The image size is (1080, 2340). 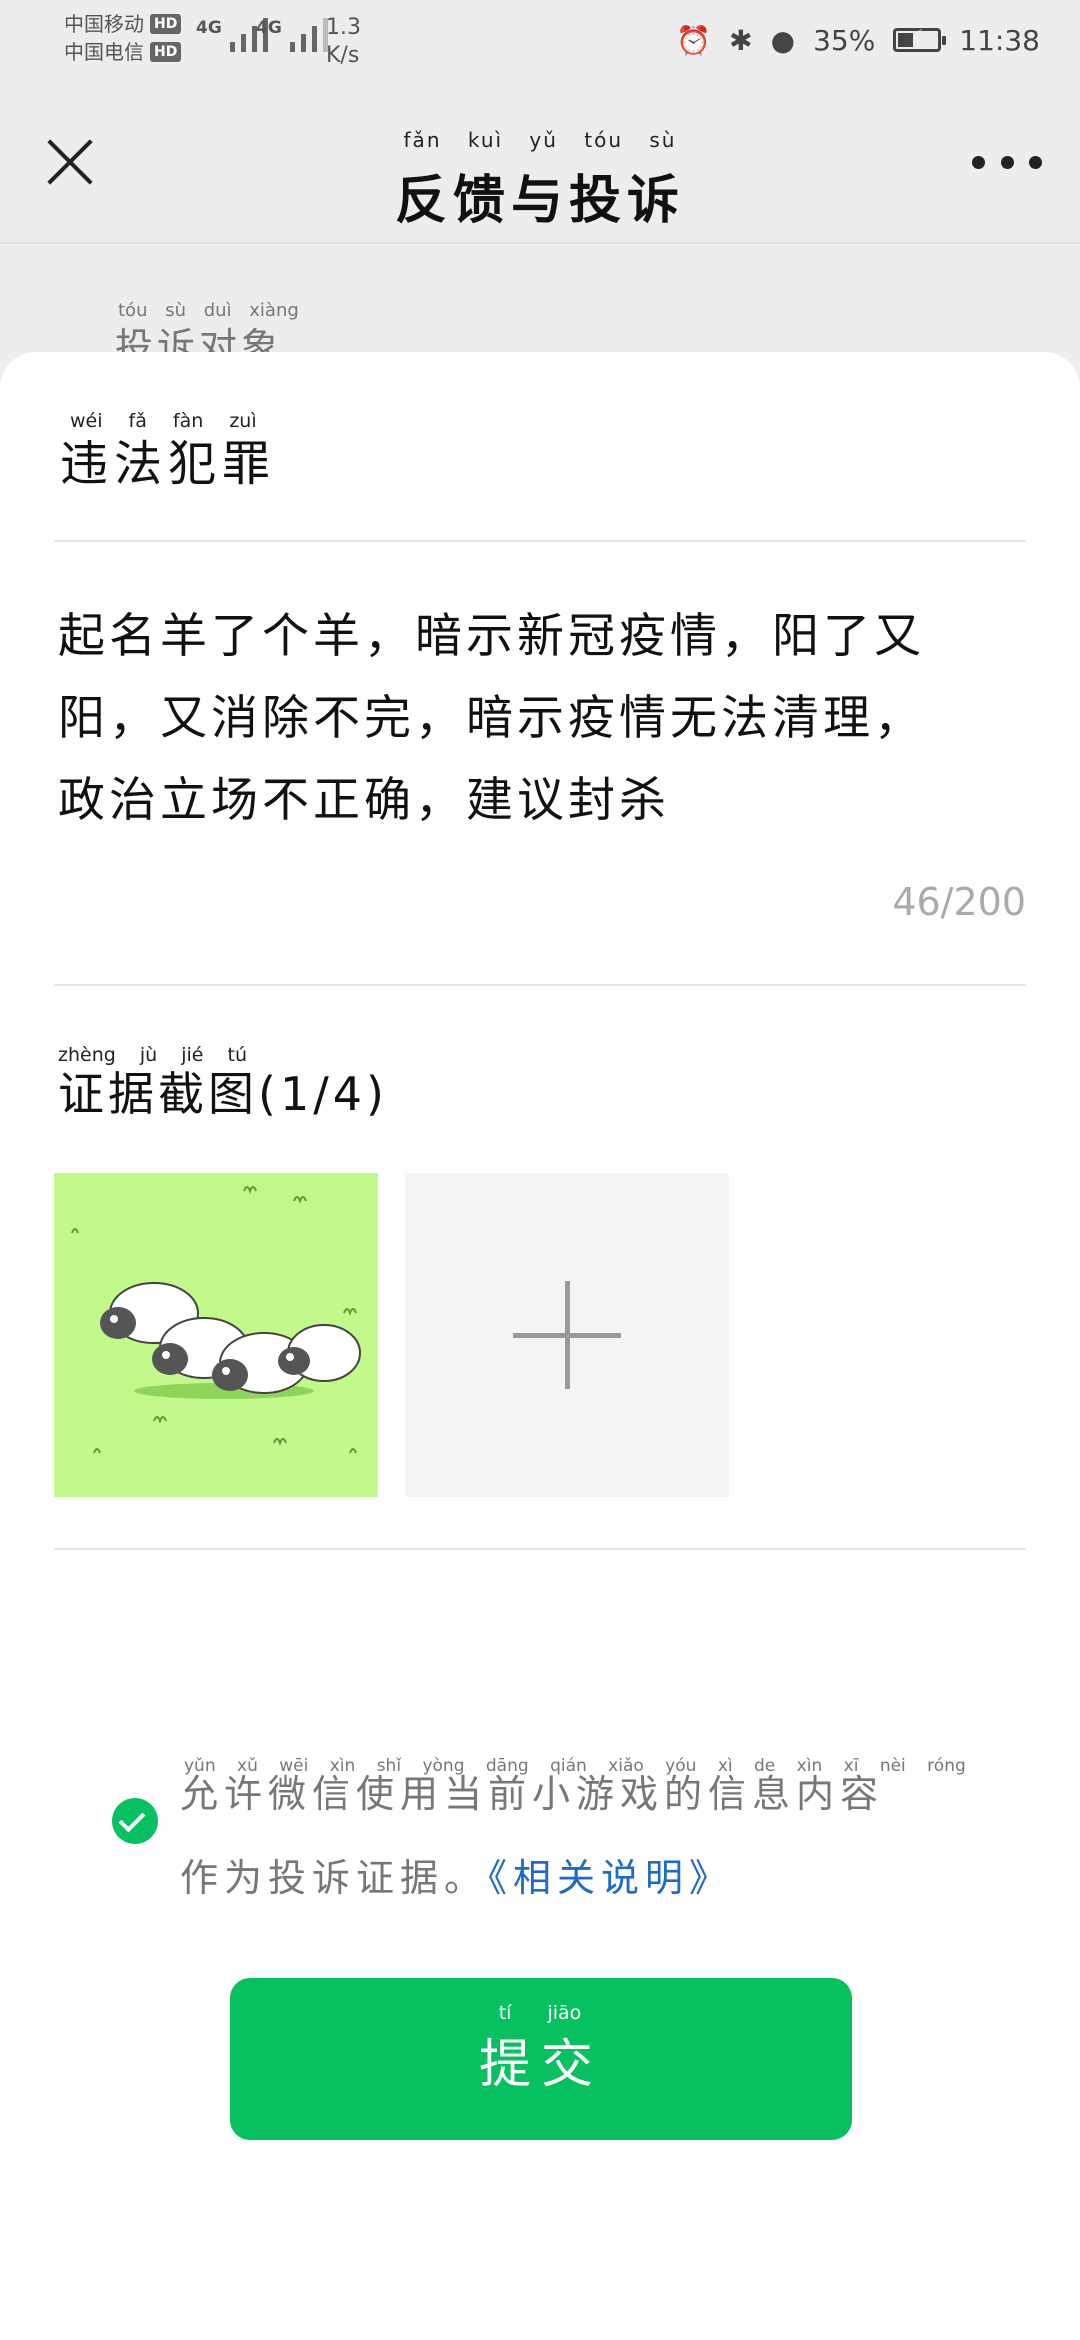 What do you see at coordinates (920, 39) in the screenshot?
I see `battery-icon: ⚡` at bounding box center [920, 39].